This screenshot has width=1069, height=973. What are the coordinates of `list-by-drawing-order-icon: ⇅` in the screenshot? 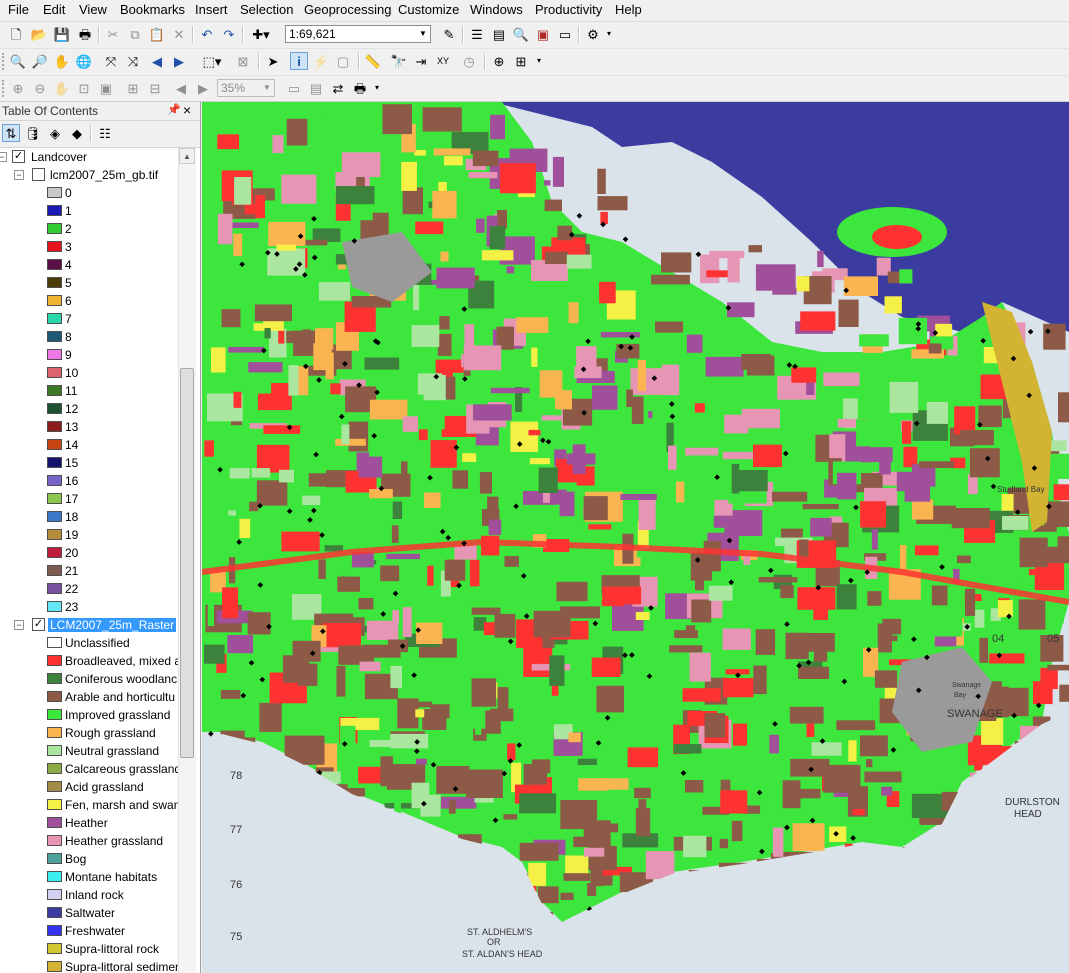 It's located at (11, 133).